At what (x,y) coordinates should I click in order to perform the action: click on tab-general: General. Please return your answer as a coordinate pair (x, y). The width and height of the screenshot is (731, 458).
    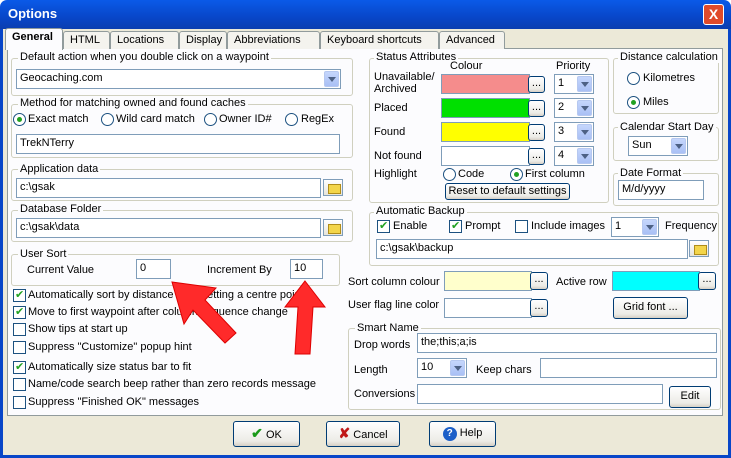
    Looking at the image, I should click on (34, 39).